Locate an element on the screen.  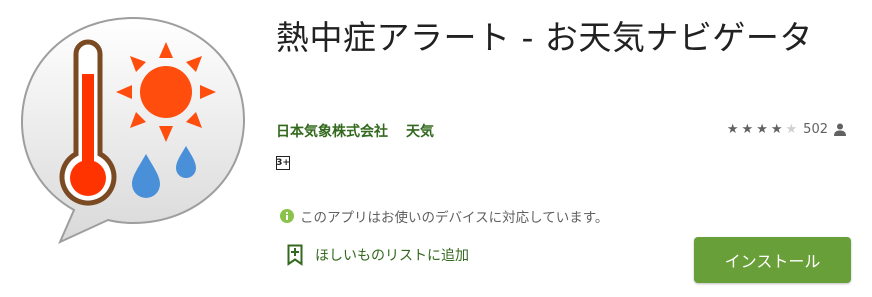
bookmark-plus-icon is located at coordinates (295, 255).